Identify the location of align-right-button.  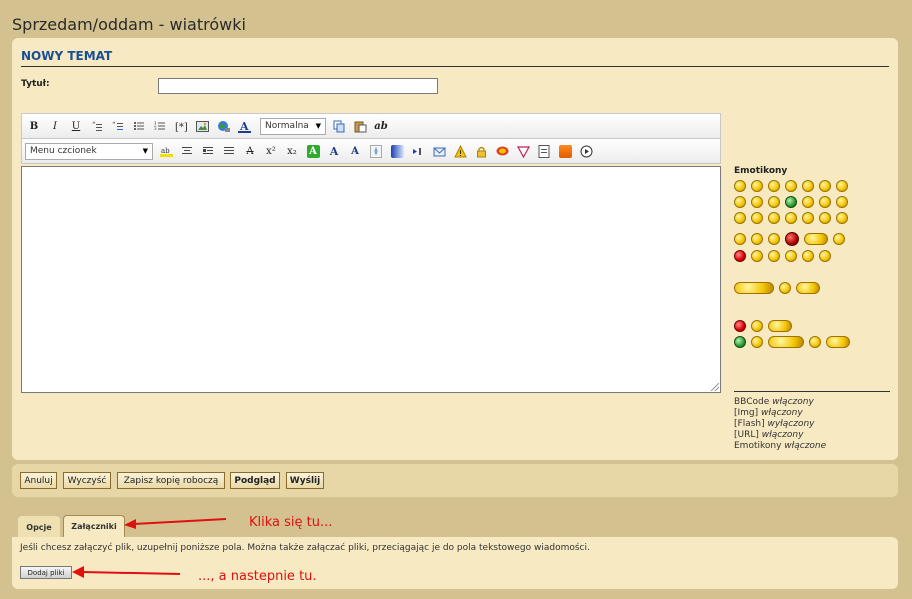
(208, 151).